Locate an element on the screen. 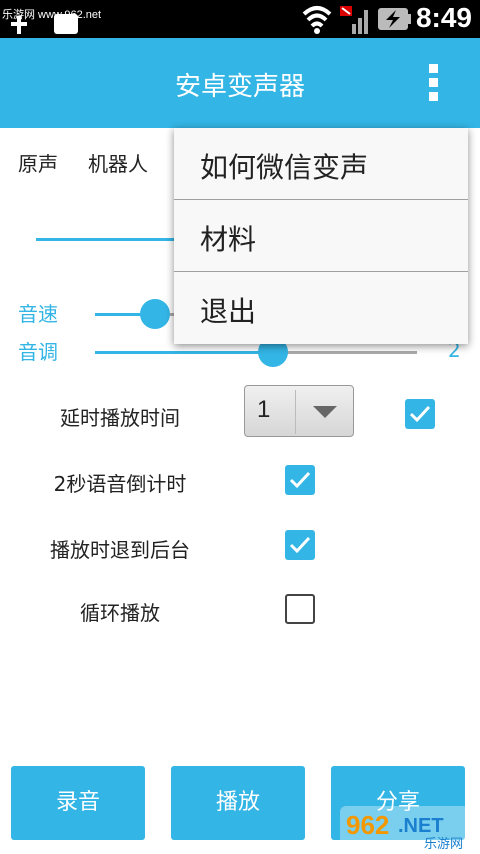 The width and height of the screenshot is (480, 854). background-label: 播放时退到后台 is located at coordinates (120, 550).